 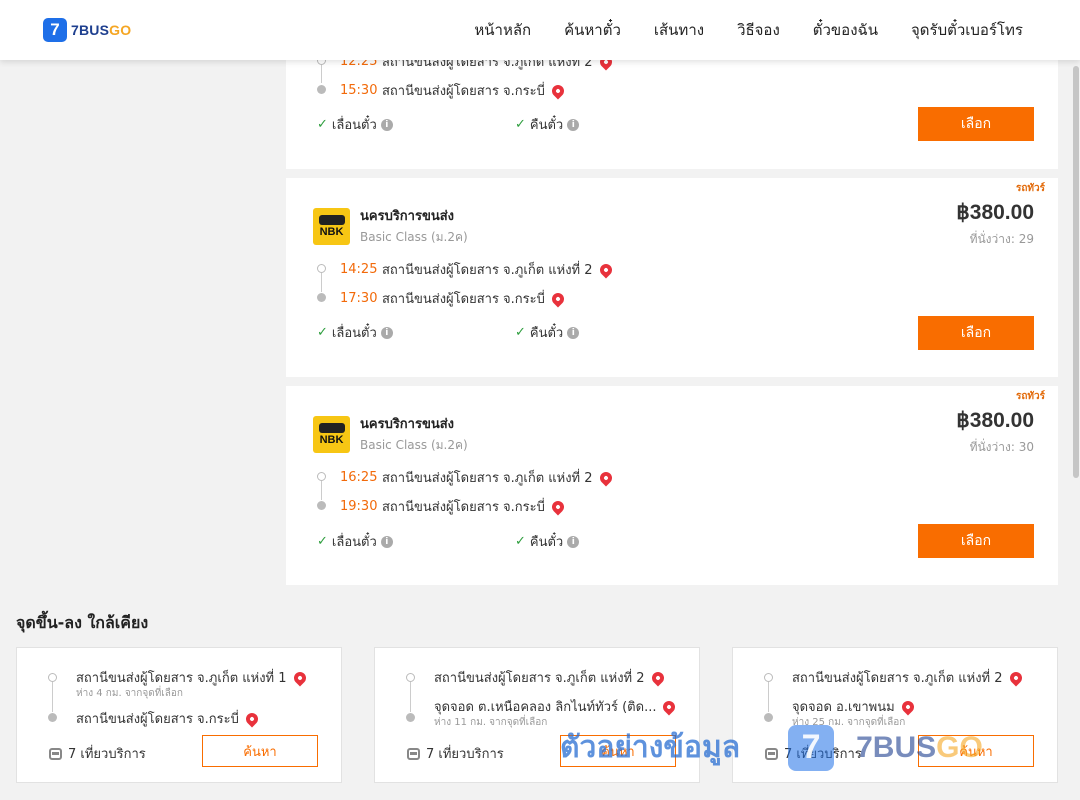 I want to click on departure-station: สถานีขนส่งผู้โดยสาร จ.ภูเก็ต แห่งที่ 2, so click(x=487, y=270).